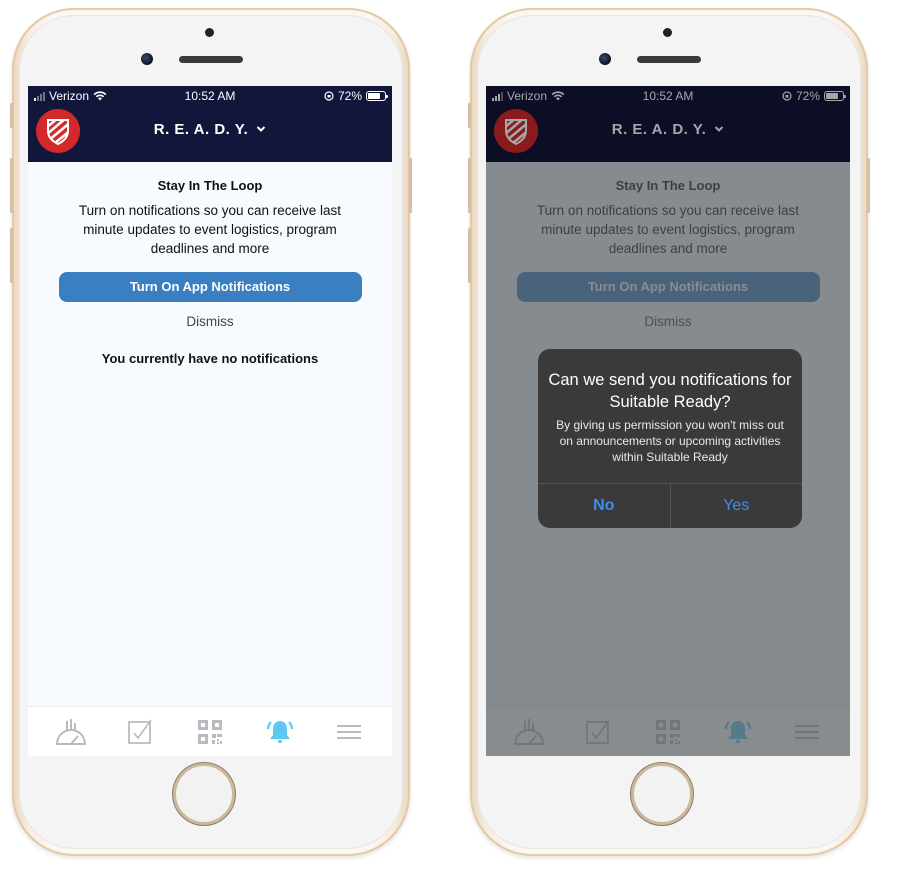 This screenshot has height=873, width=906. Describe the element at coordinates (201, 129) in the screenshot. I see `app-title: R. E. A. D. Y.` at that location.